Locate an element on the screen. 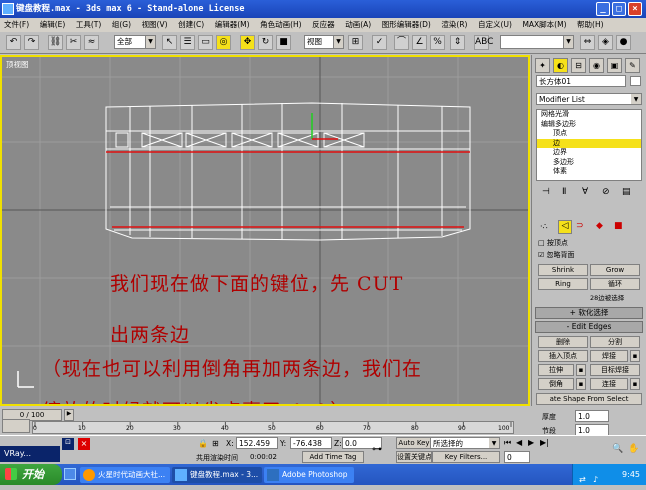  menu-character: 角色动画(H) is located at coordinates (281, 25).